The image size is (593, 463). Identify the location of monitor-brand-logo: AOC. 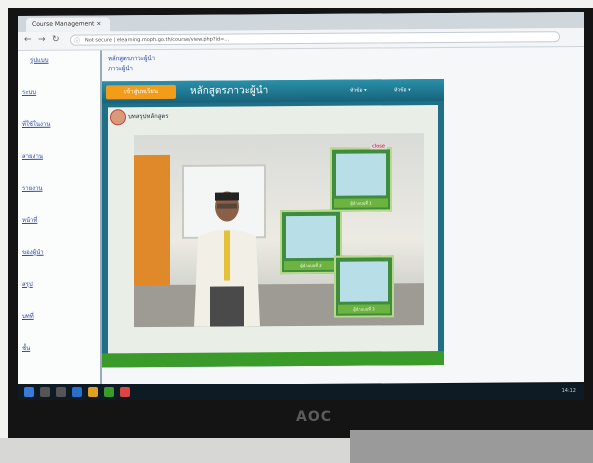
(314, 417).